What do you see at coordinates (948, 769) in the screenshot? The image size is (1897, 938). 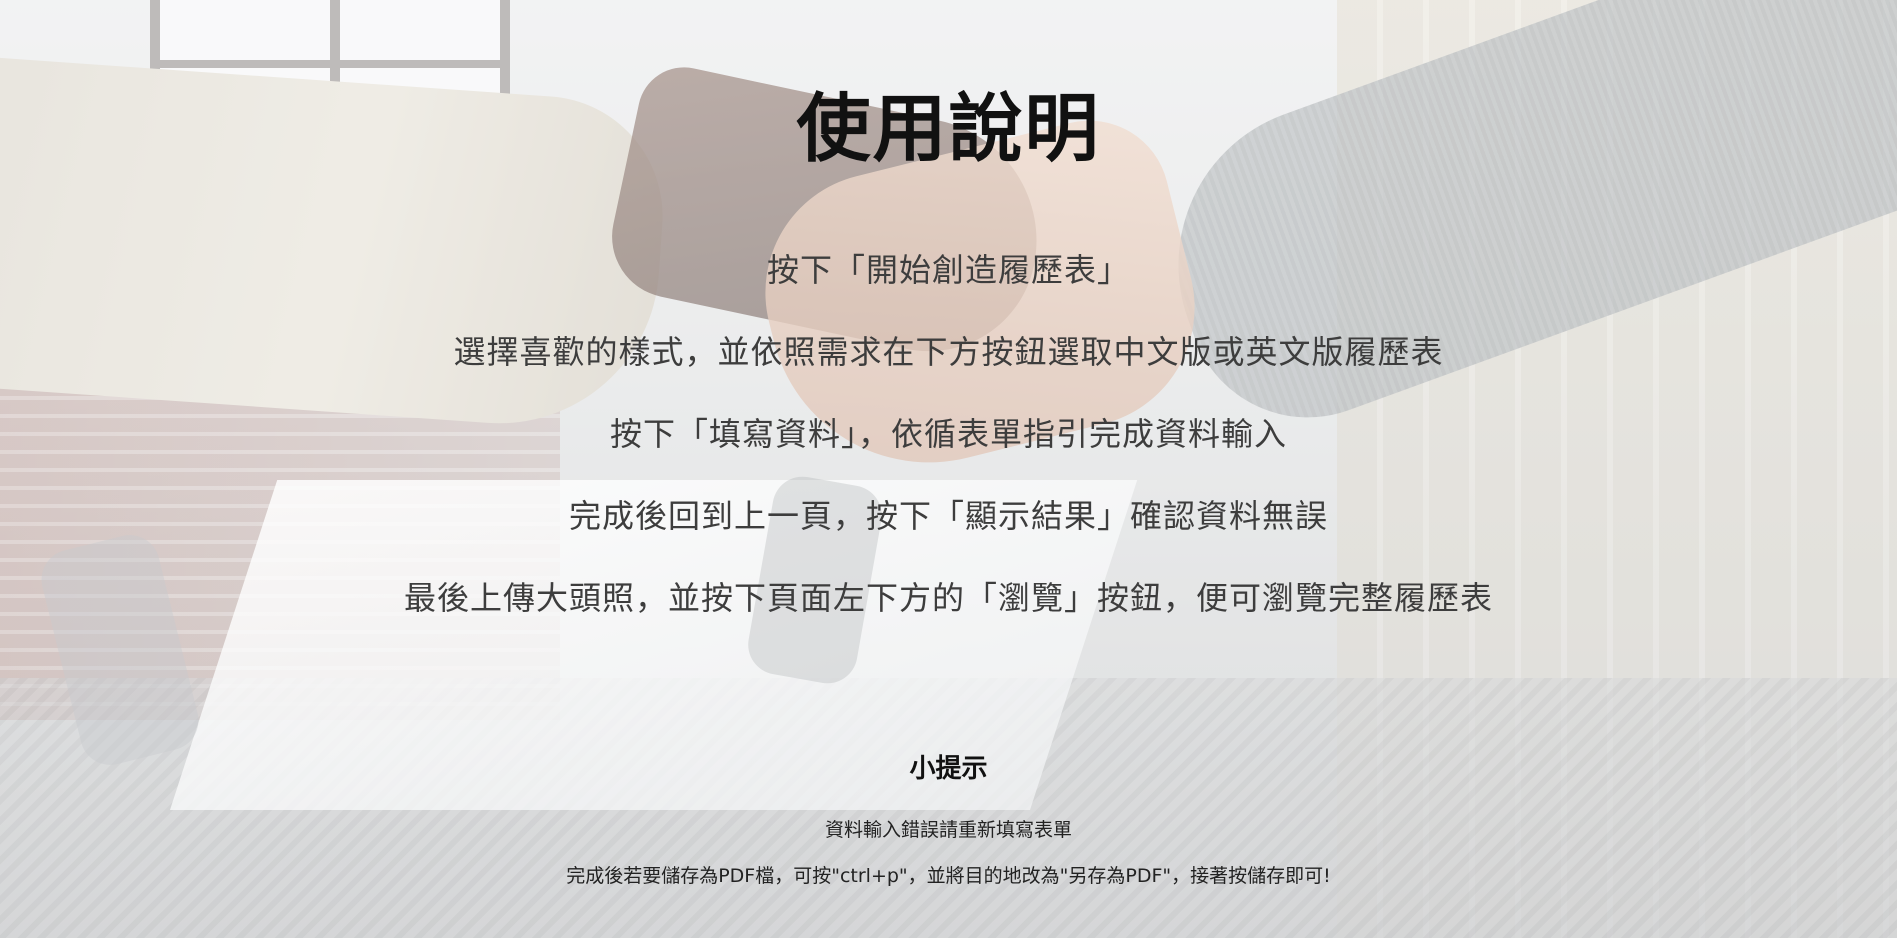 I see `tips-title: 小提示` at bounding box center [948, 769].